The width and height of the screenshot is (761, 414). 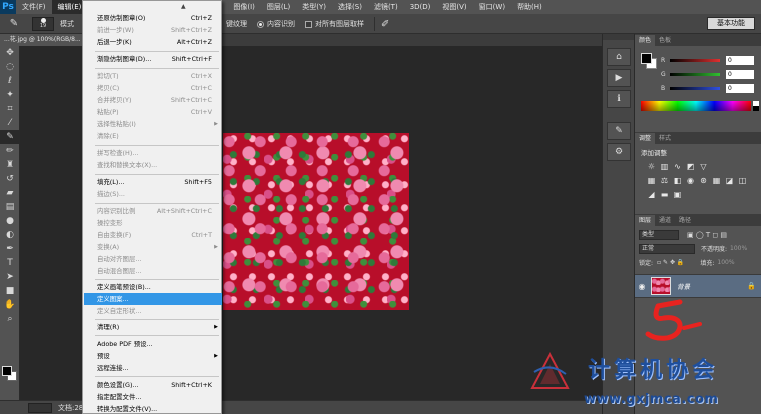 What do you see at coordinates (756, 106) in the screenshot?
I see `black-white-swatch` at bounding box center [756, 106].